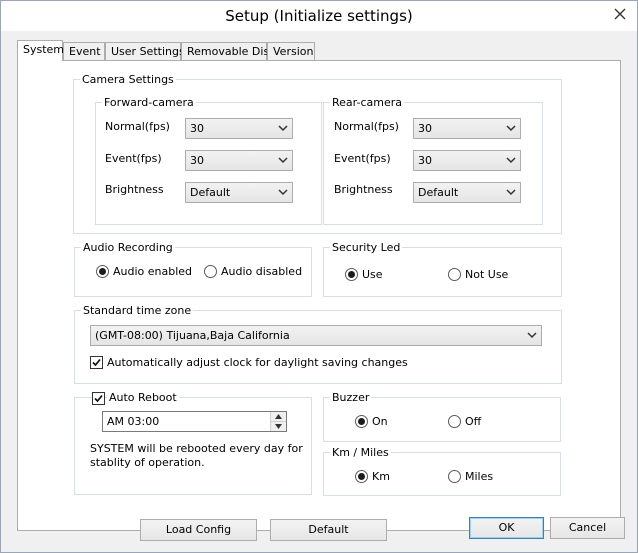 This screenshot has height=553, width=638. Describe the element at coordinates (380, 421) in the screenshot. I see `buzzer-on-label: On` at that location.